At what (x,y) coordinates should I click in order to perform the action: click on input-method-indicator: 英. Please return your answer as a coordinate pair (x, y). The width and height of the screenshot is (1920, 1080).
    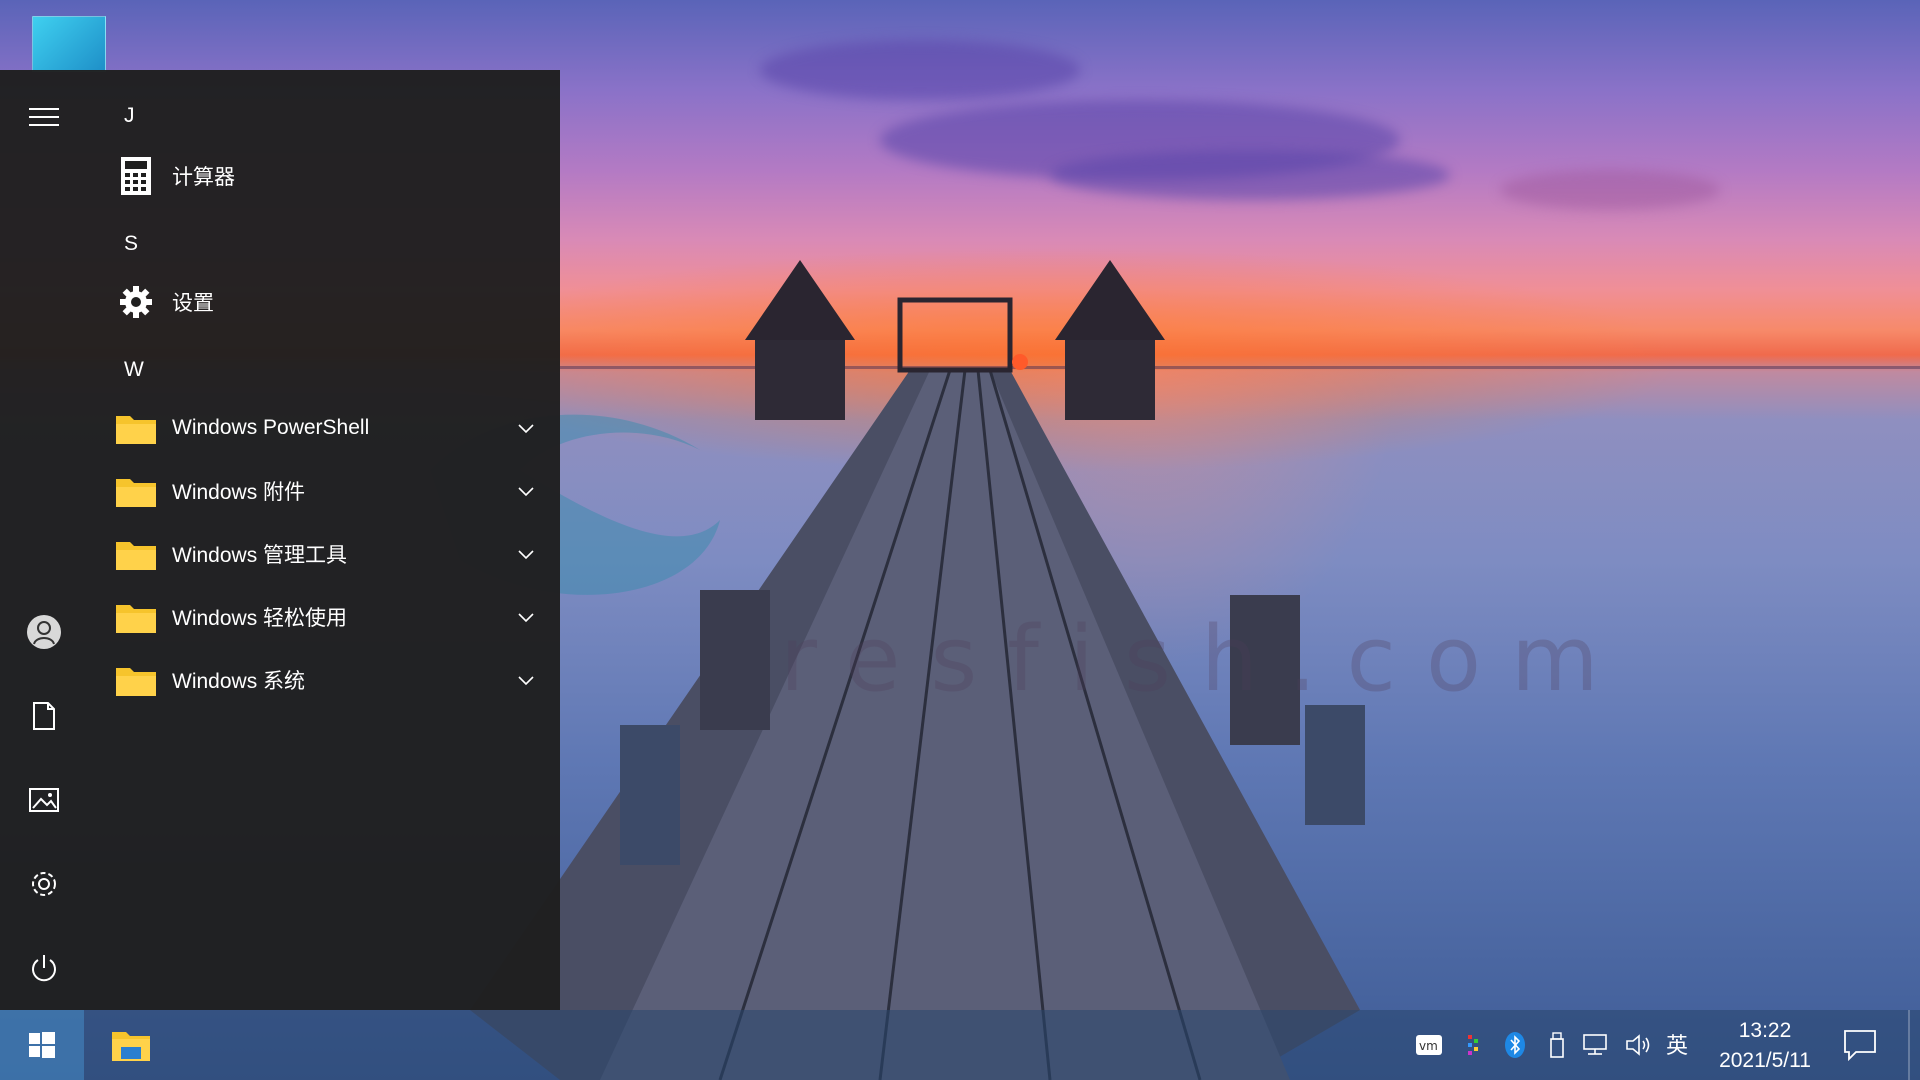
    Looking at the image, I should click on (1677, 1044).